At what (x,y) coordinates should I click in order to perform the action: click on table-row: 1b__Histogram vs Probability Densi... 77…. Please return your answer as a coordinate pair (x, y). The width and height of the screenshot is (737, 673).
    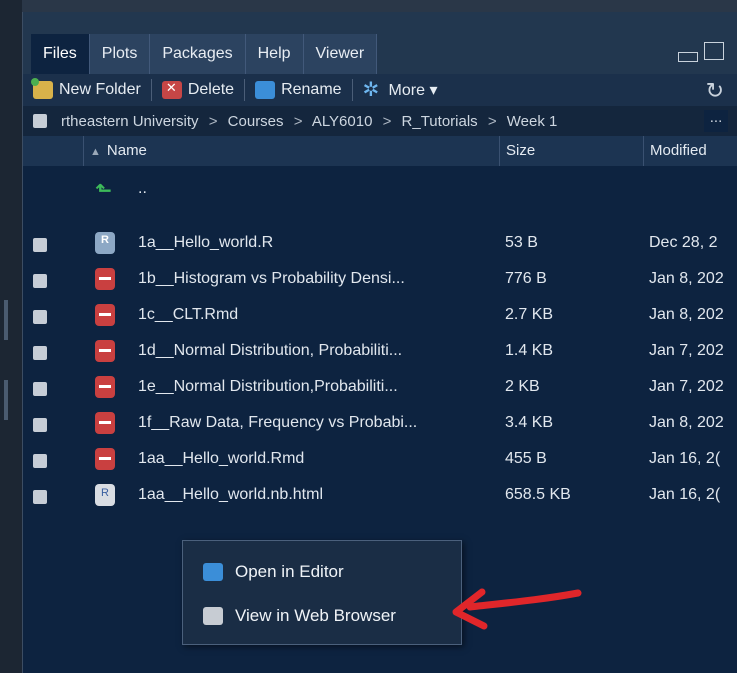
    Looking at the image, I should click on (380, 280).